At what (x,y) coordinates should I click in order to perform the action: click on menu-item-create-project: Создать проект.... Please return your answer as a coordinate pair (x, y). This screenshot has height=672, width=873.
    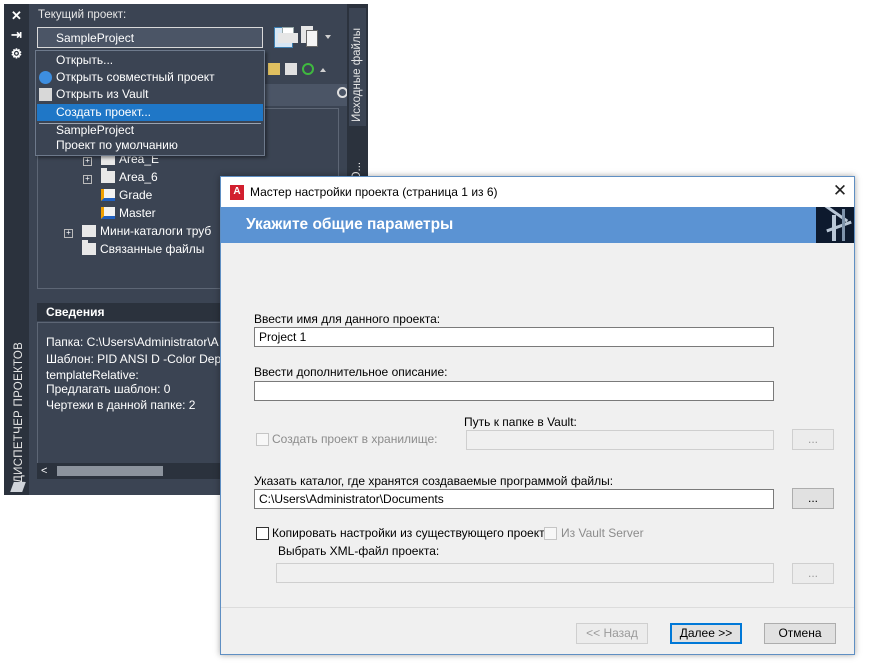
    Looking at the image, I should click on (150, 112).